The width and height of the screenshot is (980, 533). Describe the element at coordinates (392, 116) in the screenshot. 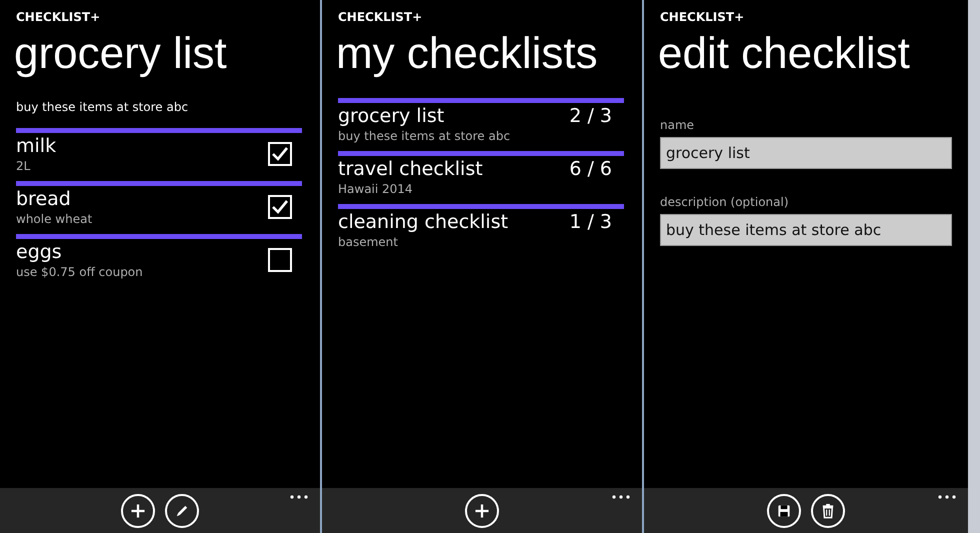

I see `checklist-name: grocery list` at that location.